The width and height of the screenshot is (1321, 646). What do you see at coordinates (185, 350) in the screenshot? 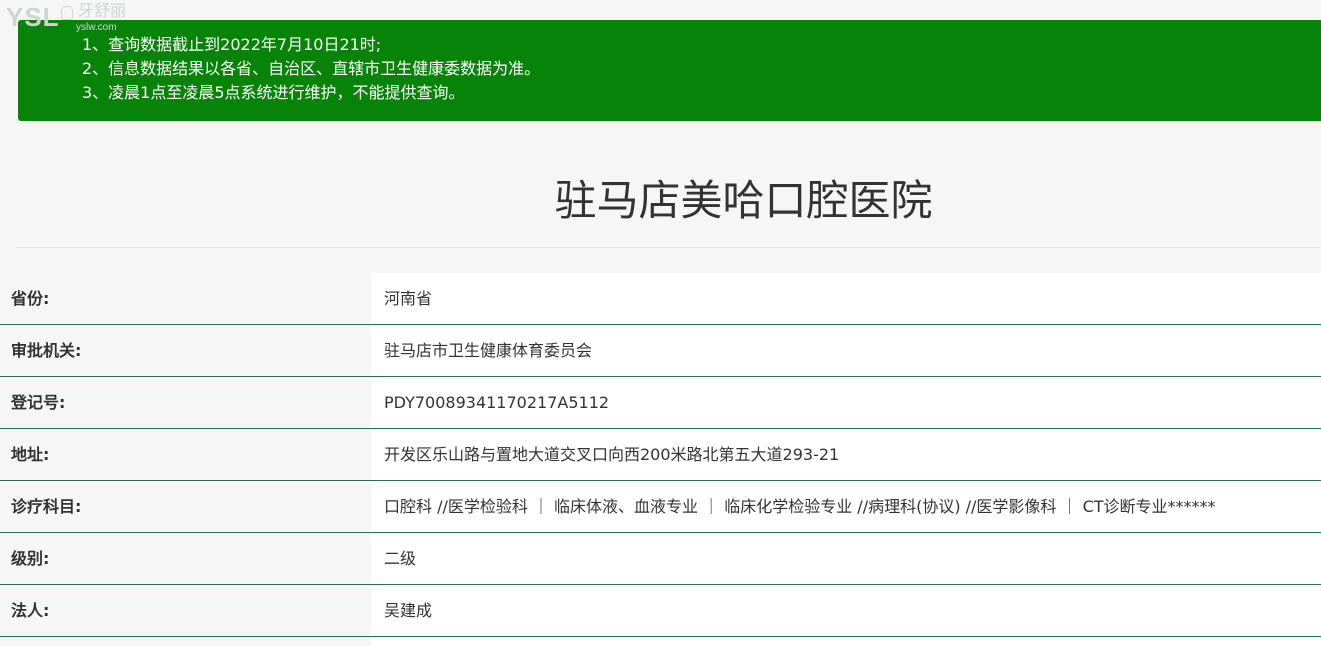
I see `info-label: 审批机关:` at bounding box center [185, 350].